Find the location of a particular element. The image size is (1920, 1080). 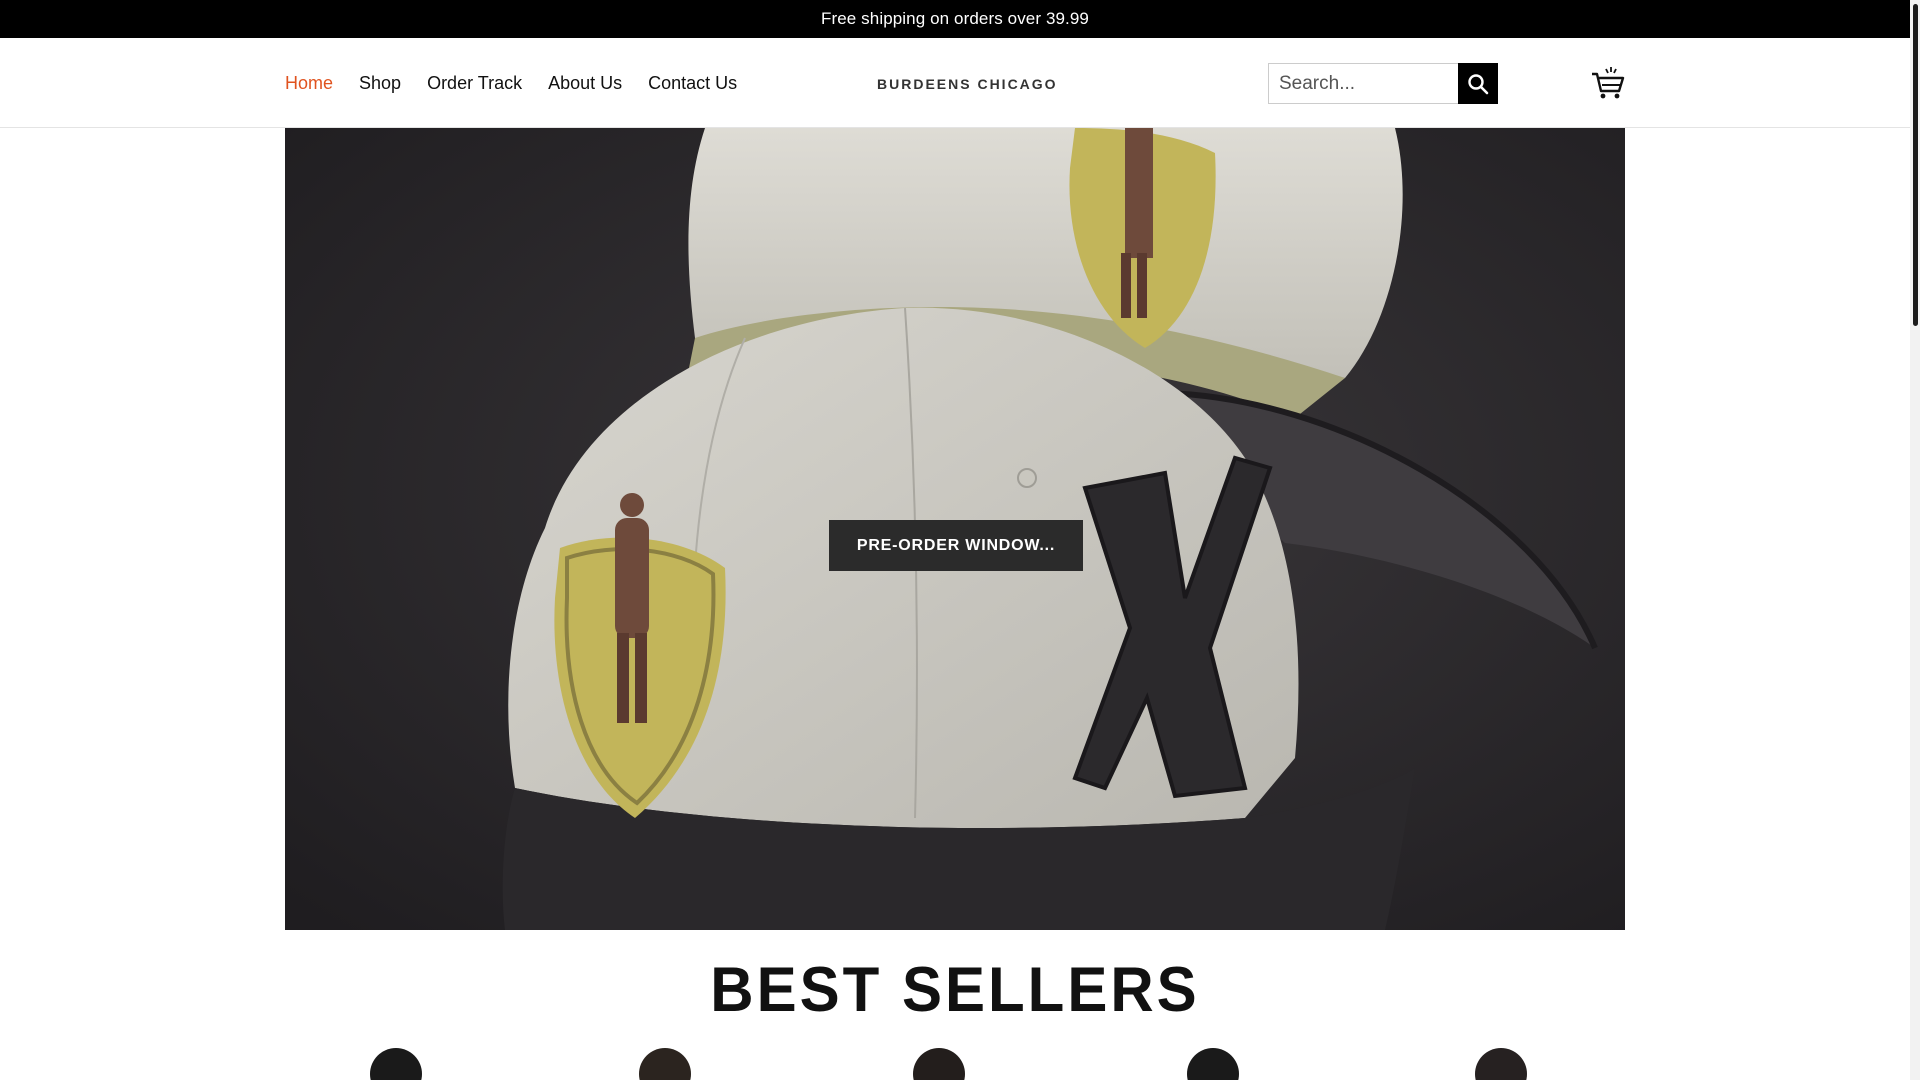

search-input is located at coordinates (1363, 83).